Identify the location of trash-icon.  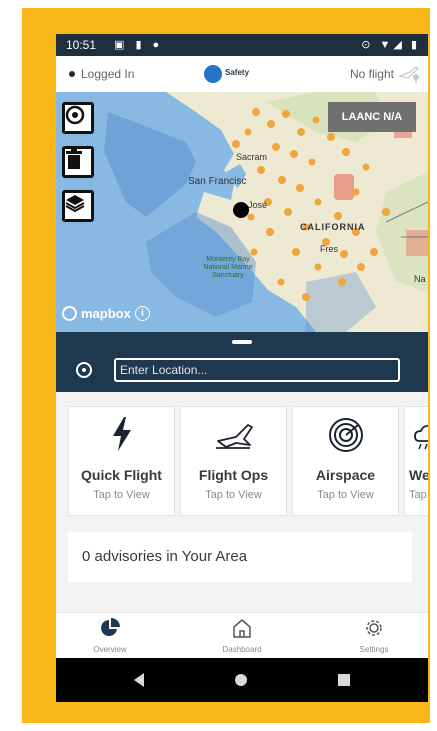
(74, 159).